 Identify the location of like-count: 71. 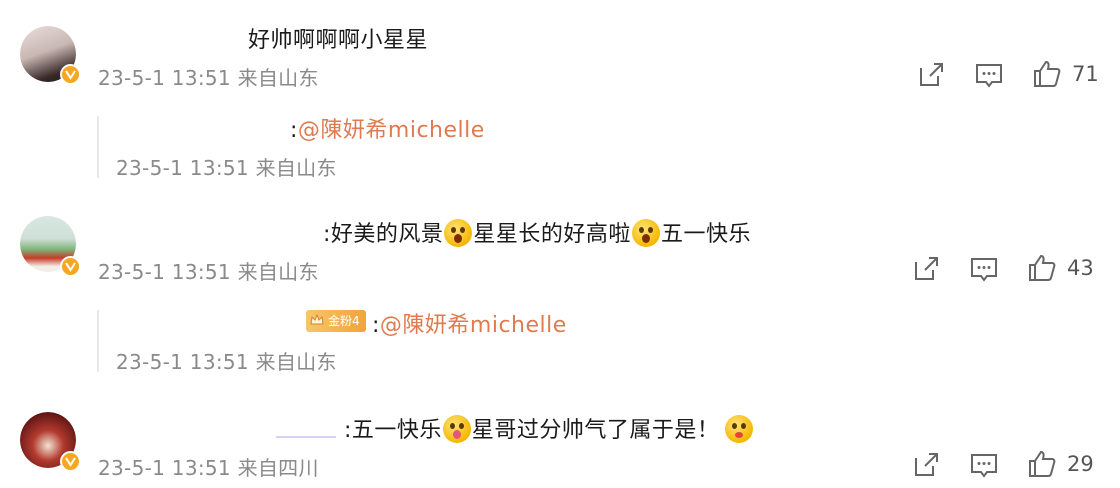
(1085, 74).